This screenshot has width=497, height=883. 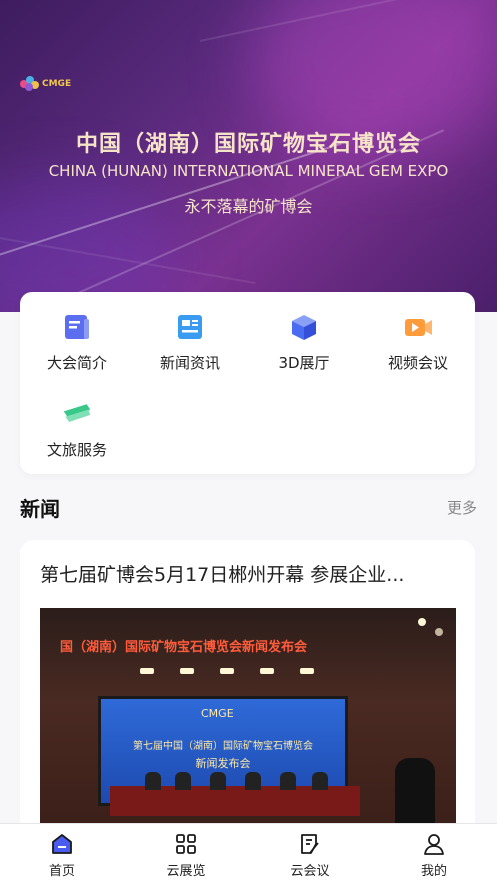 I want to click on user-icon, so click(x=434, y=844).